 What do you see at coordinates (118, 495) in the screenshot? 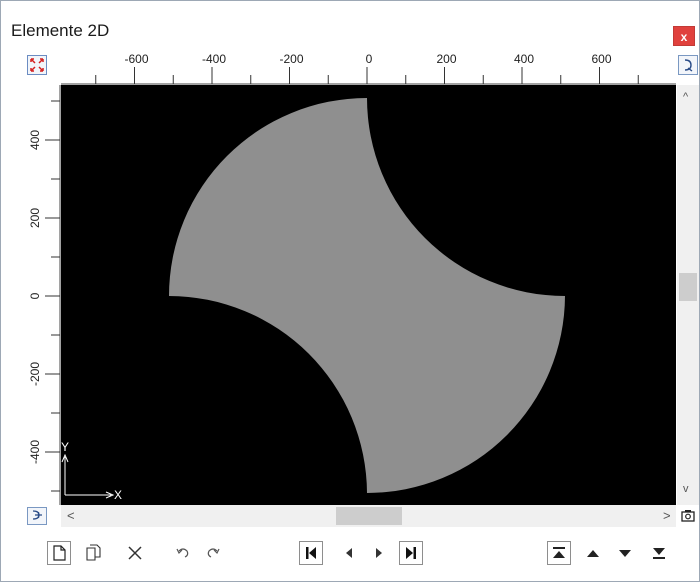
I see `x-axis-label: X` at bounding box center [118, 495].